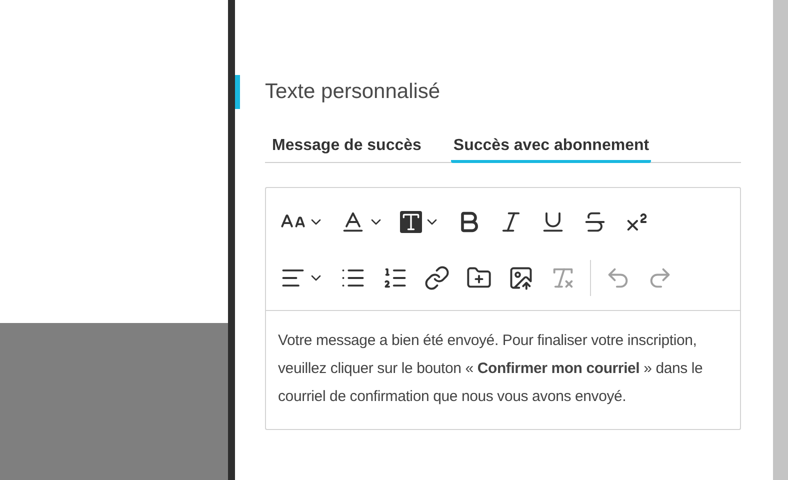 The height and width of the screenshot is (480, 788). I want to click on highlight-icon, so click(411, 222).